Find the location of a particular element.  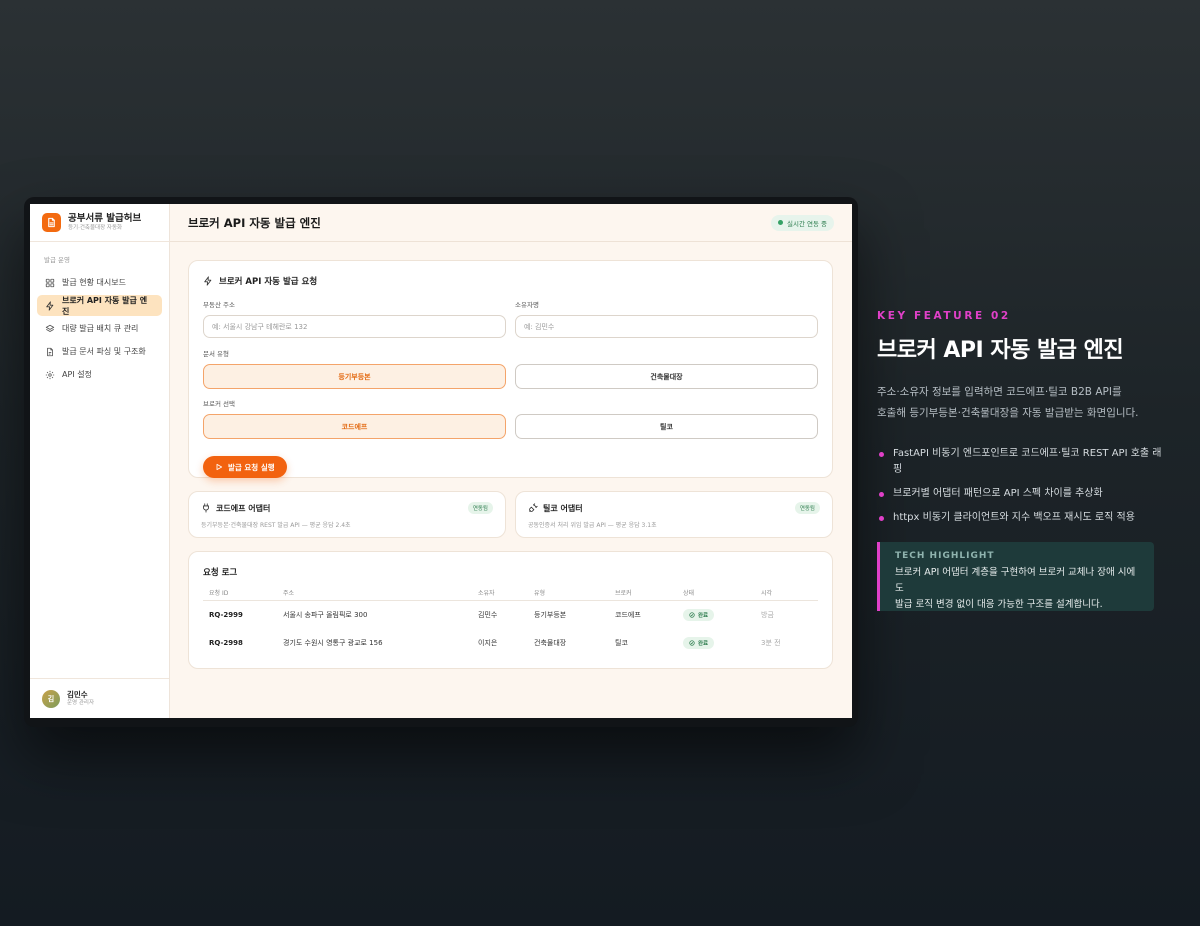

play-icon is located at coordinates (219, 467).